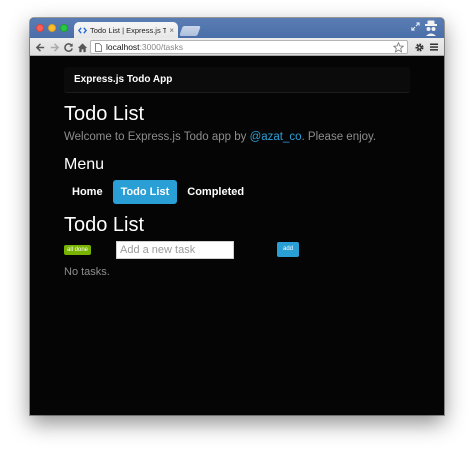 The image size is (474, 457). I want to click on menu-heading: Menu, so click(84, 164).